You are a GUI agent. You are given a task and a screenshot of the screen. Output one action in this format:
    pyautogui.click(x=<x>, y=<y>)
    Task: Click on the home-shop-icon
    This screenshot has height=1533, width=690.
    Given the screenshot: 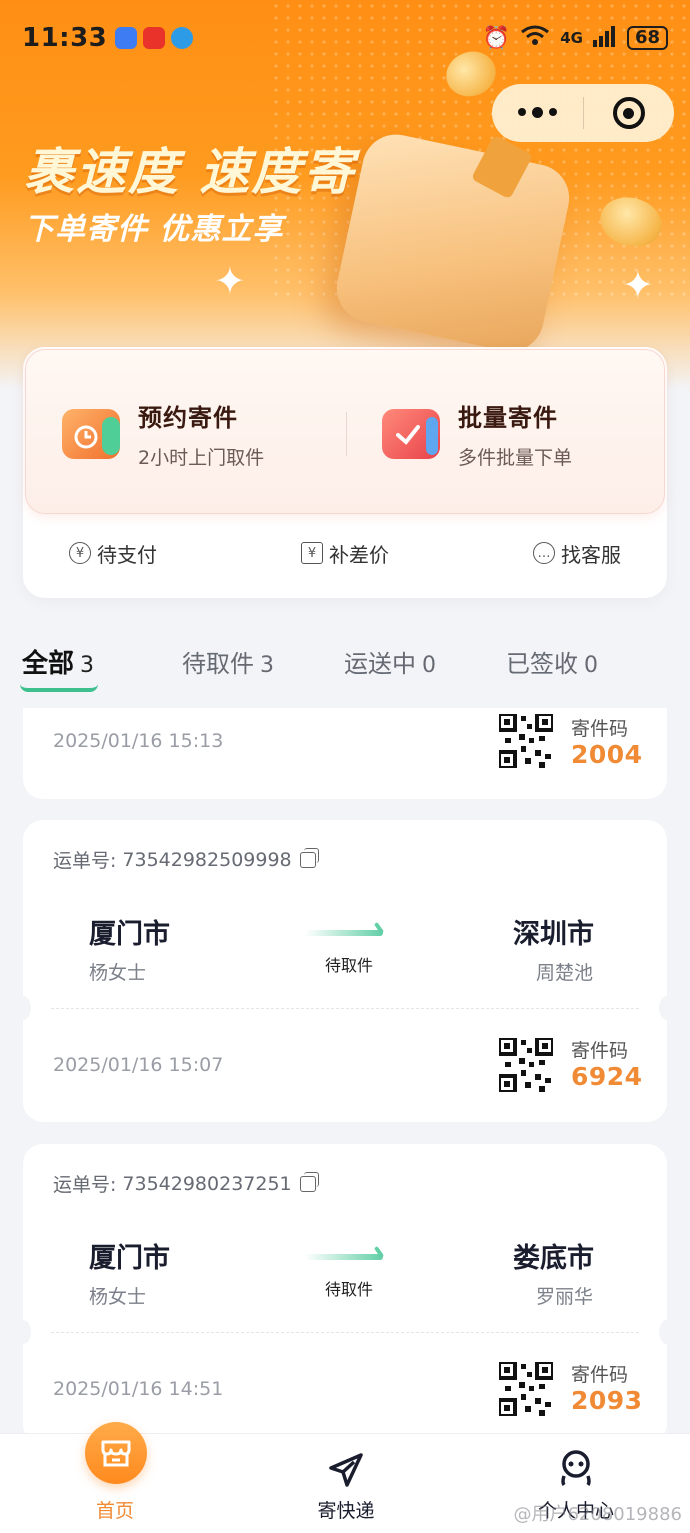 What is the action you would take?
    pyautogui.click(x=116, y=1453)
    